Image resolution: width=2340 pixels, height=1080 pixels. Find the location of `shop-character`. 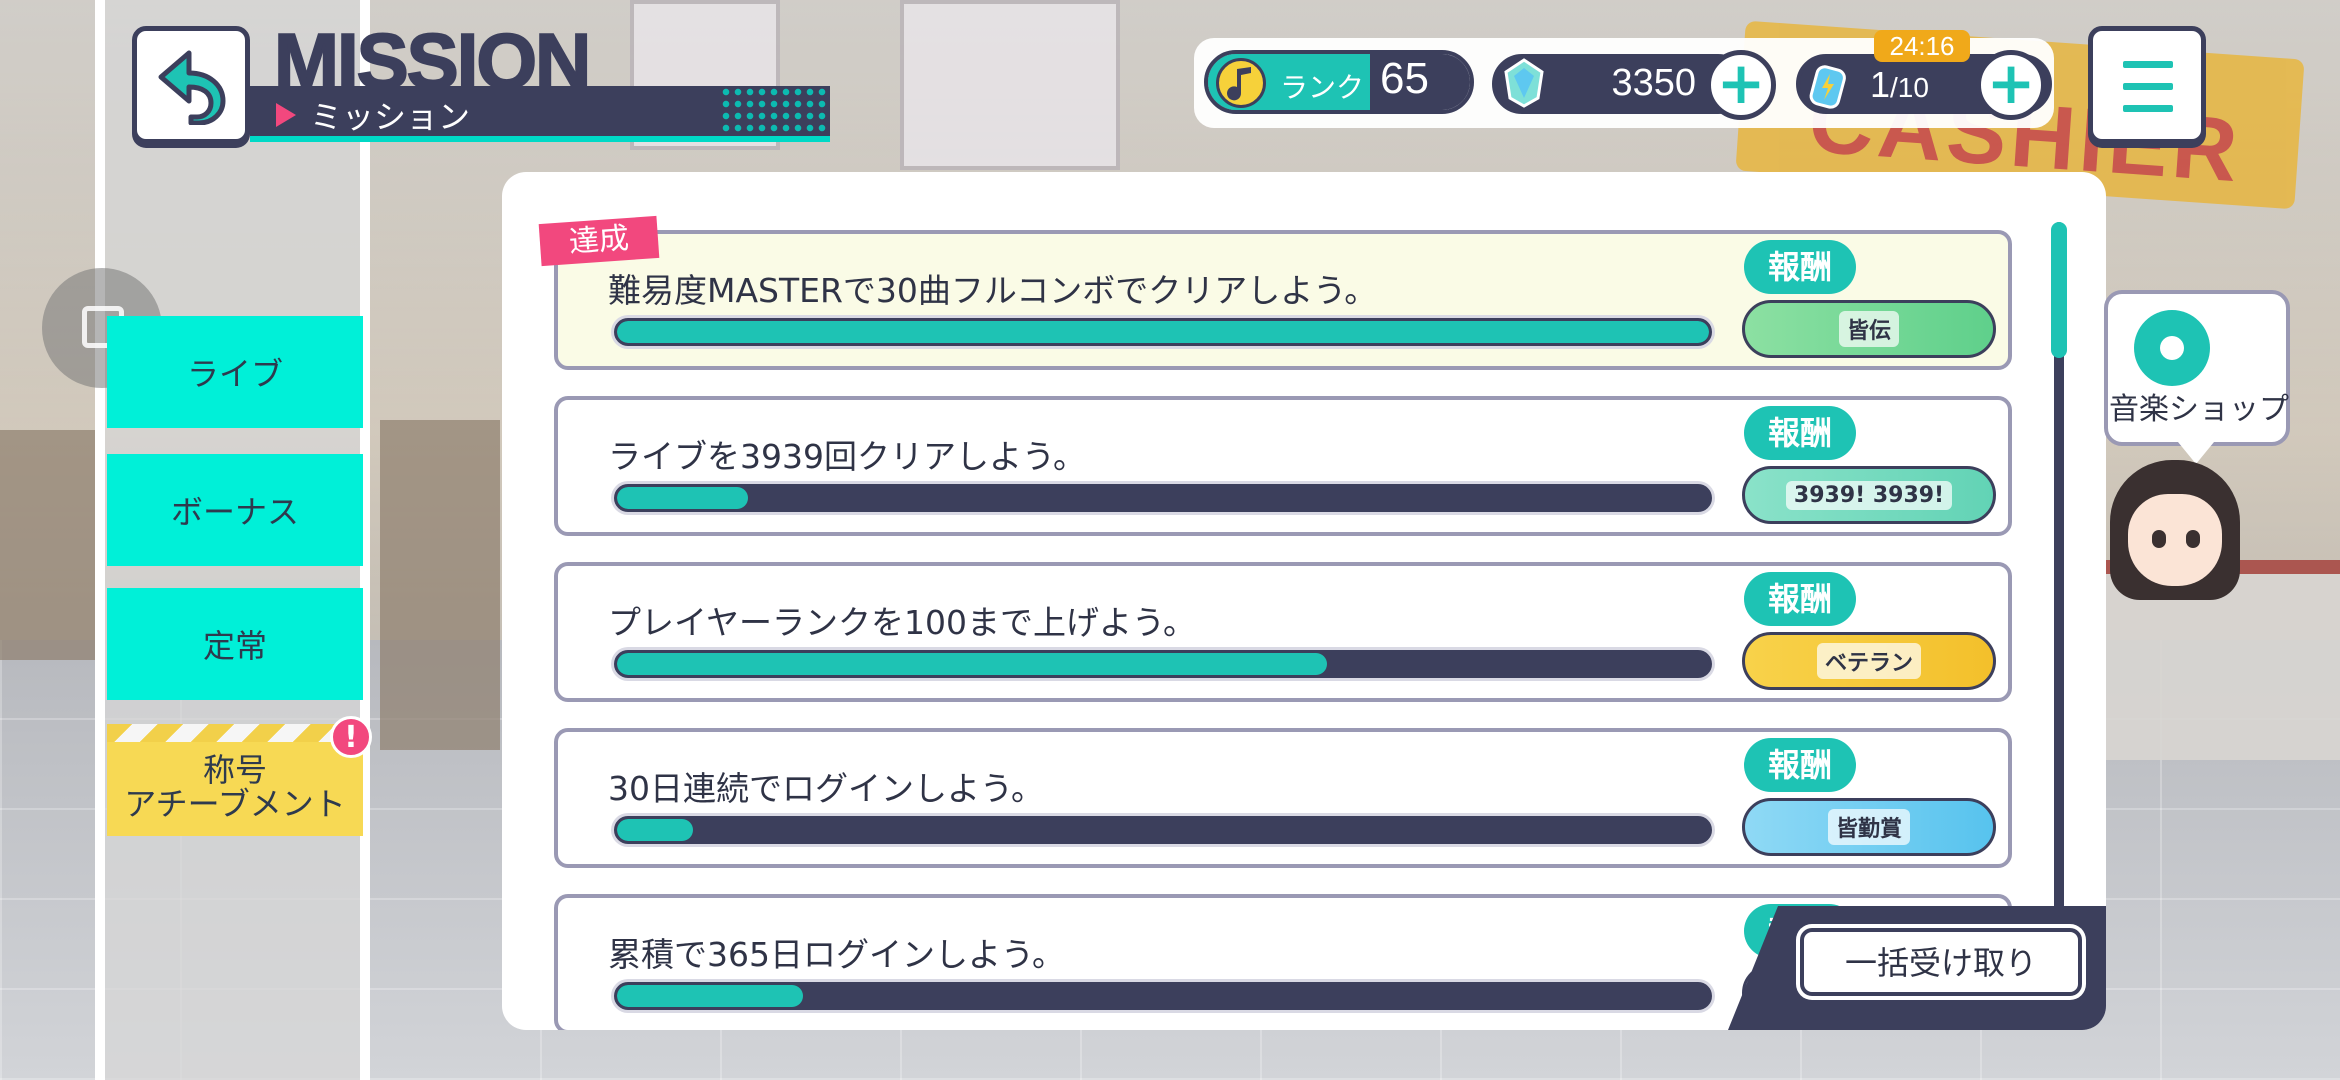

shop-character is located at coordinates (2175, 535).